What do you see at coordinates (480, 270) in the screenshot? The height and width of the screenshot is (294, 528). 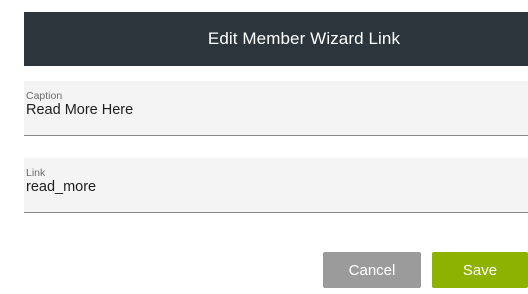 I see `save-button: Save` at bounding box center [480, 270].